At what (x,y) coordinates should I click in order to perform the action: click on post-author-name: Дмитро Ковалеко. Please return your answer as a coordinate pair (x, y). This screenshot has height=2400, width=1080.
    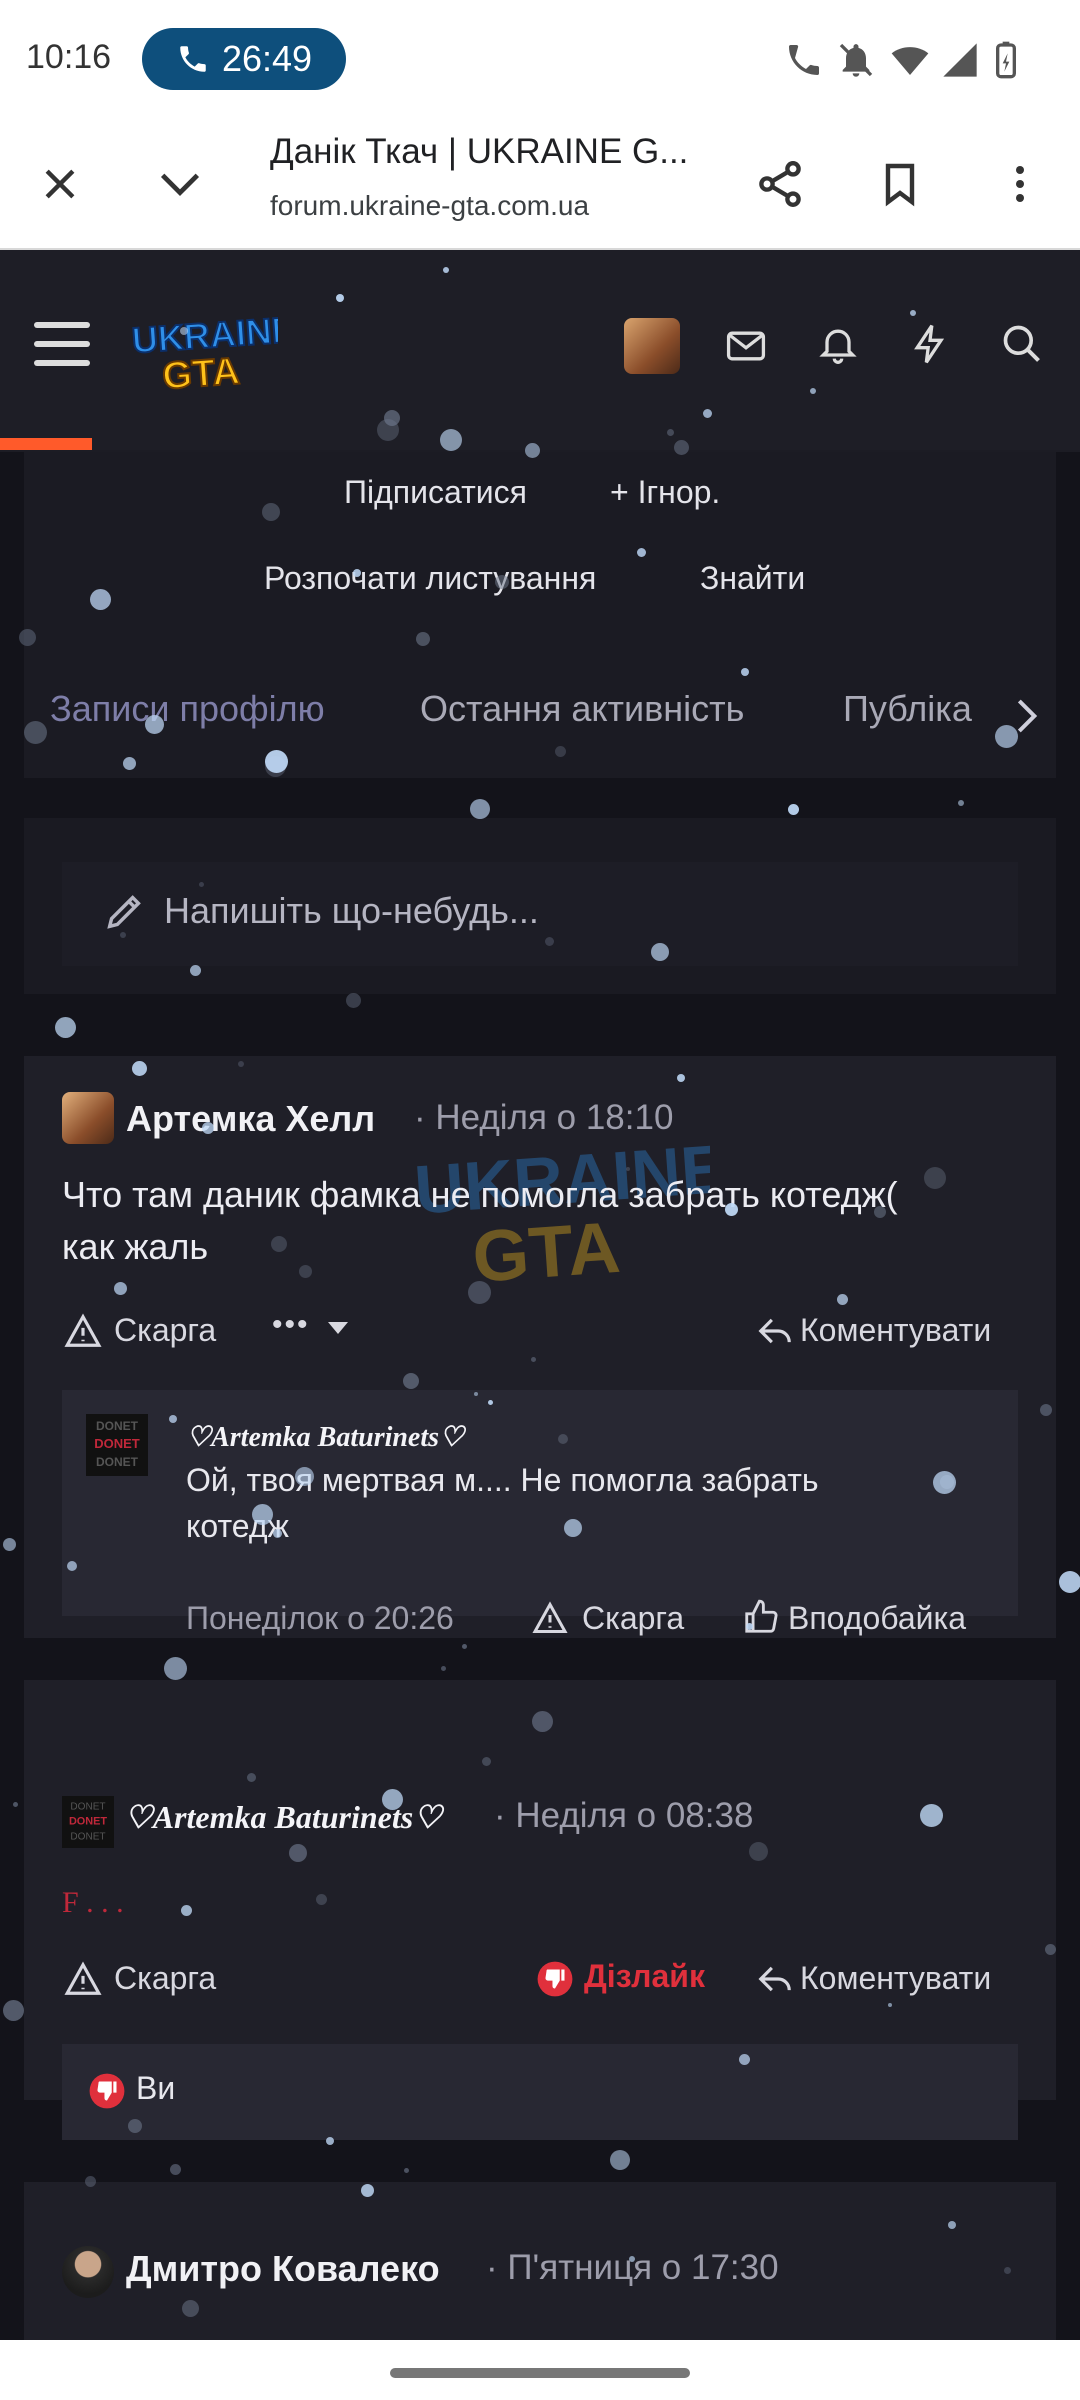
    Looking at the image, I should click on (283, 2269).